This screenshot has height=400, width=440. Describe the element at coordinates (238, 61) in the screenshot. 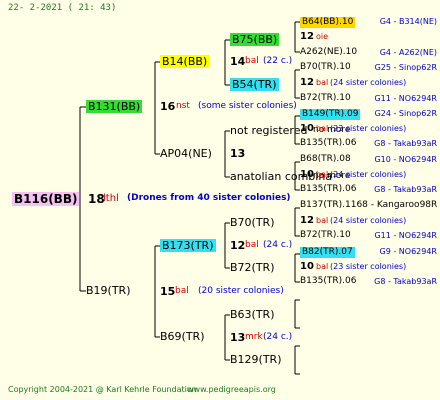

I see `b14-gen: 14` at that location.